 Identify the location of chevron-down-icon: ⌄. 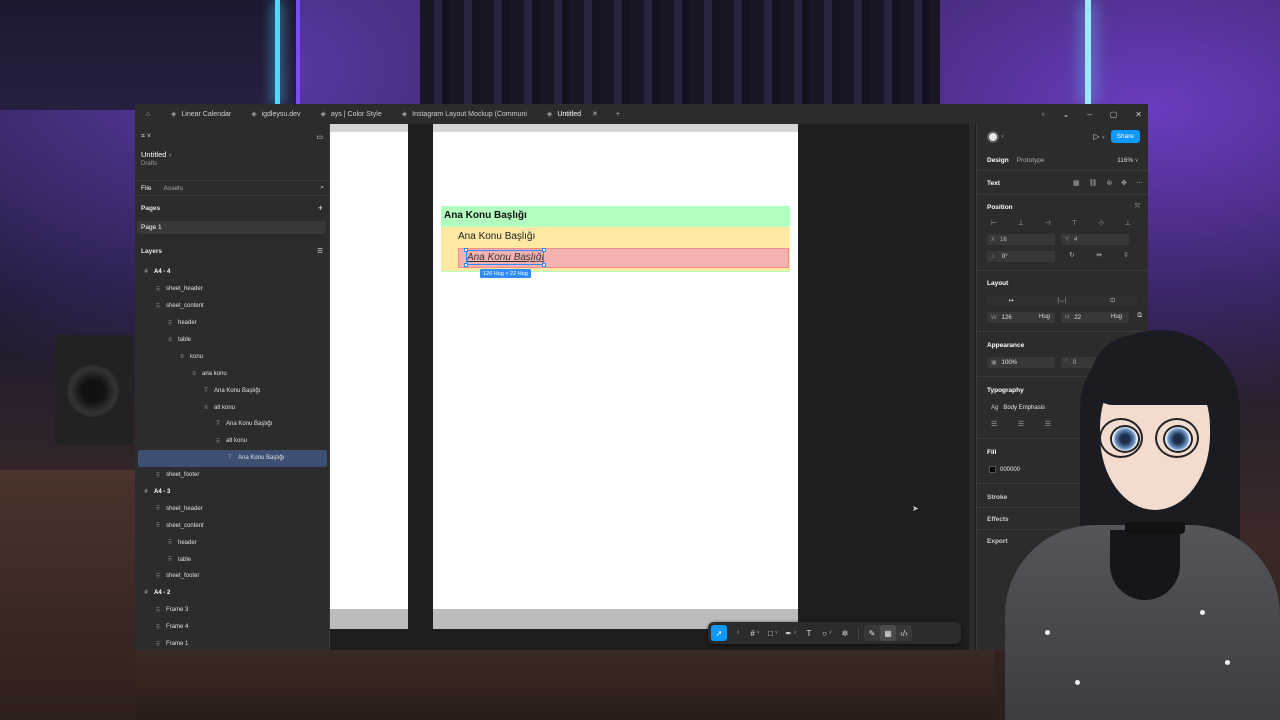
(1066, 114).